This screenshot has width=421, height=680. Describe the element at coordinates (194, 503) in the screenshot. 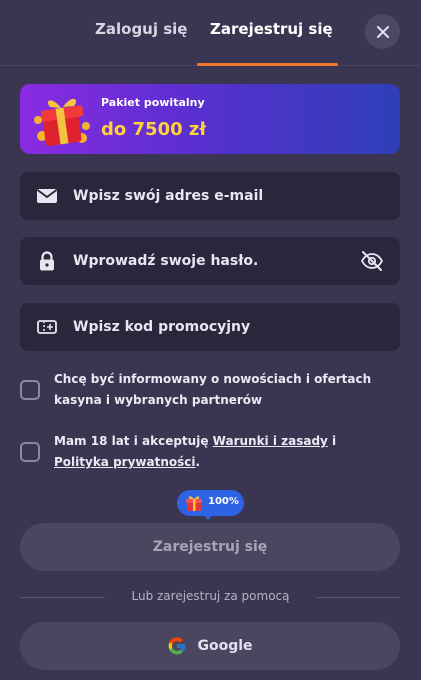

I see `gift-icon` at that location.